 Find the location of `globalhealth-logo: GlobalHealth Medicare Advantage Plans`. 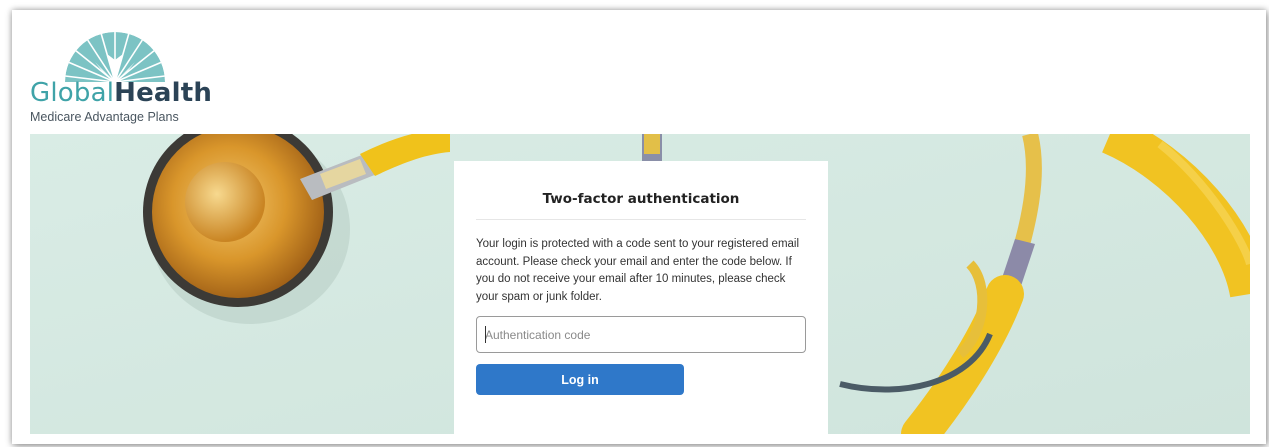

globalhealth-logo: GlobalHealth Medicare Advantage Plans is located at coordinates (130, 82).